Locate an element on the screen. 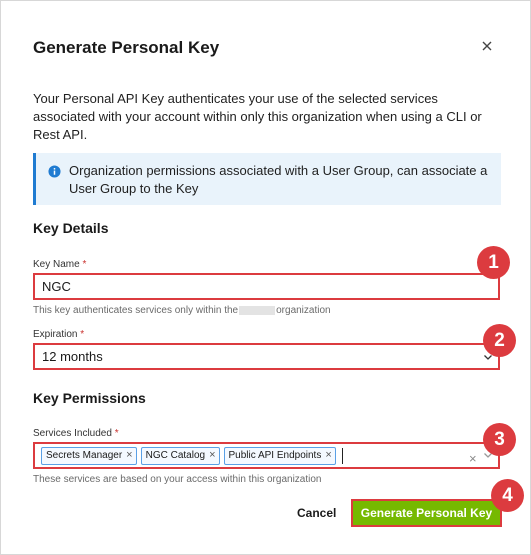 Image resolution: width=531 pixels, height=555 pixels. redacted-org-name is located at coordinates (257, 310).